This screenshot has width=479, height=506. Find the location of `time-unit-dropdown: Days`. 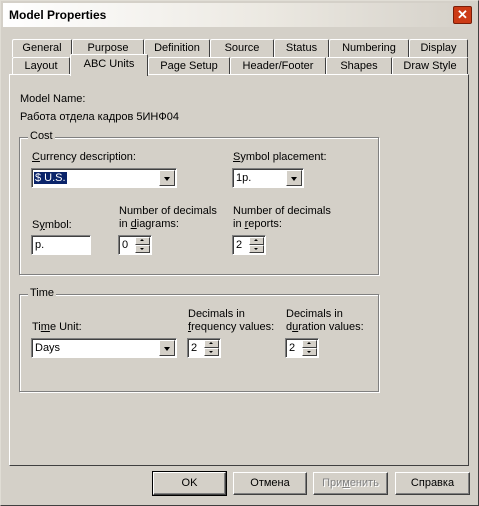

time-unit-dropdown: Days is located at coordinates (104, 348).